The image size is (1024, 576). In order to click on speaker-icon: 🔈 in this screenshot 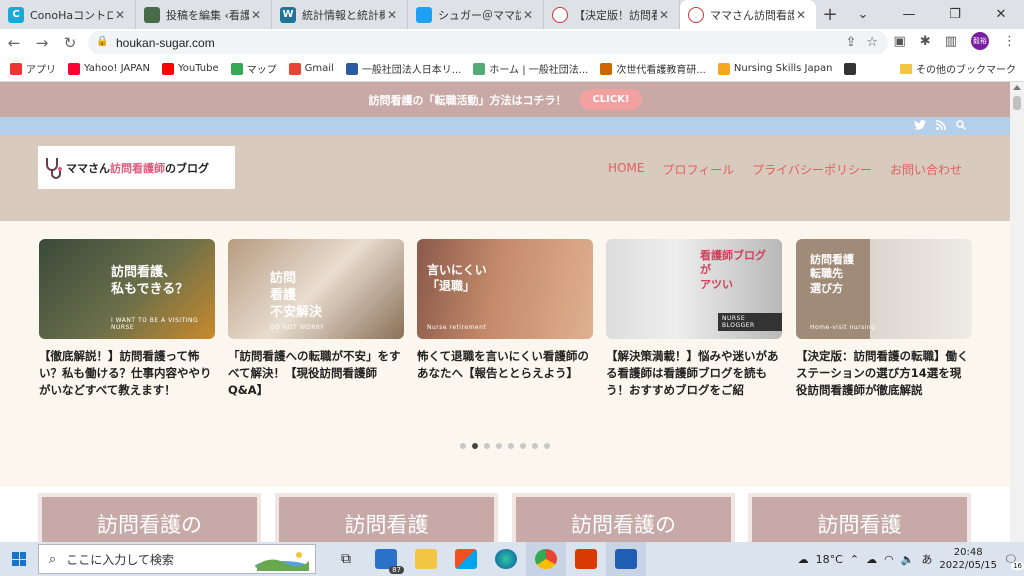, I will do `click(908, 559)`.